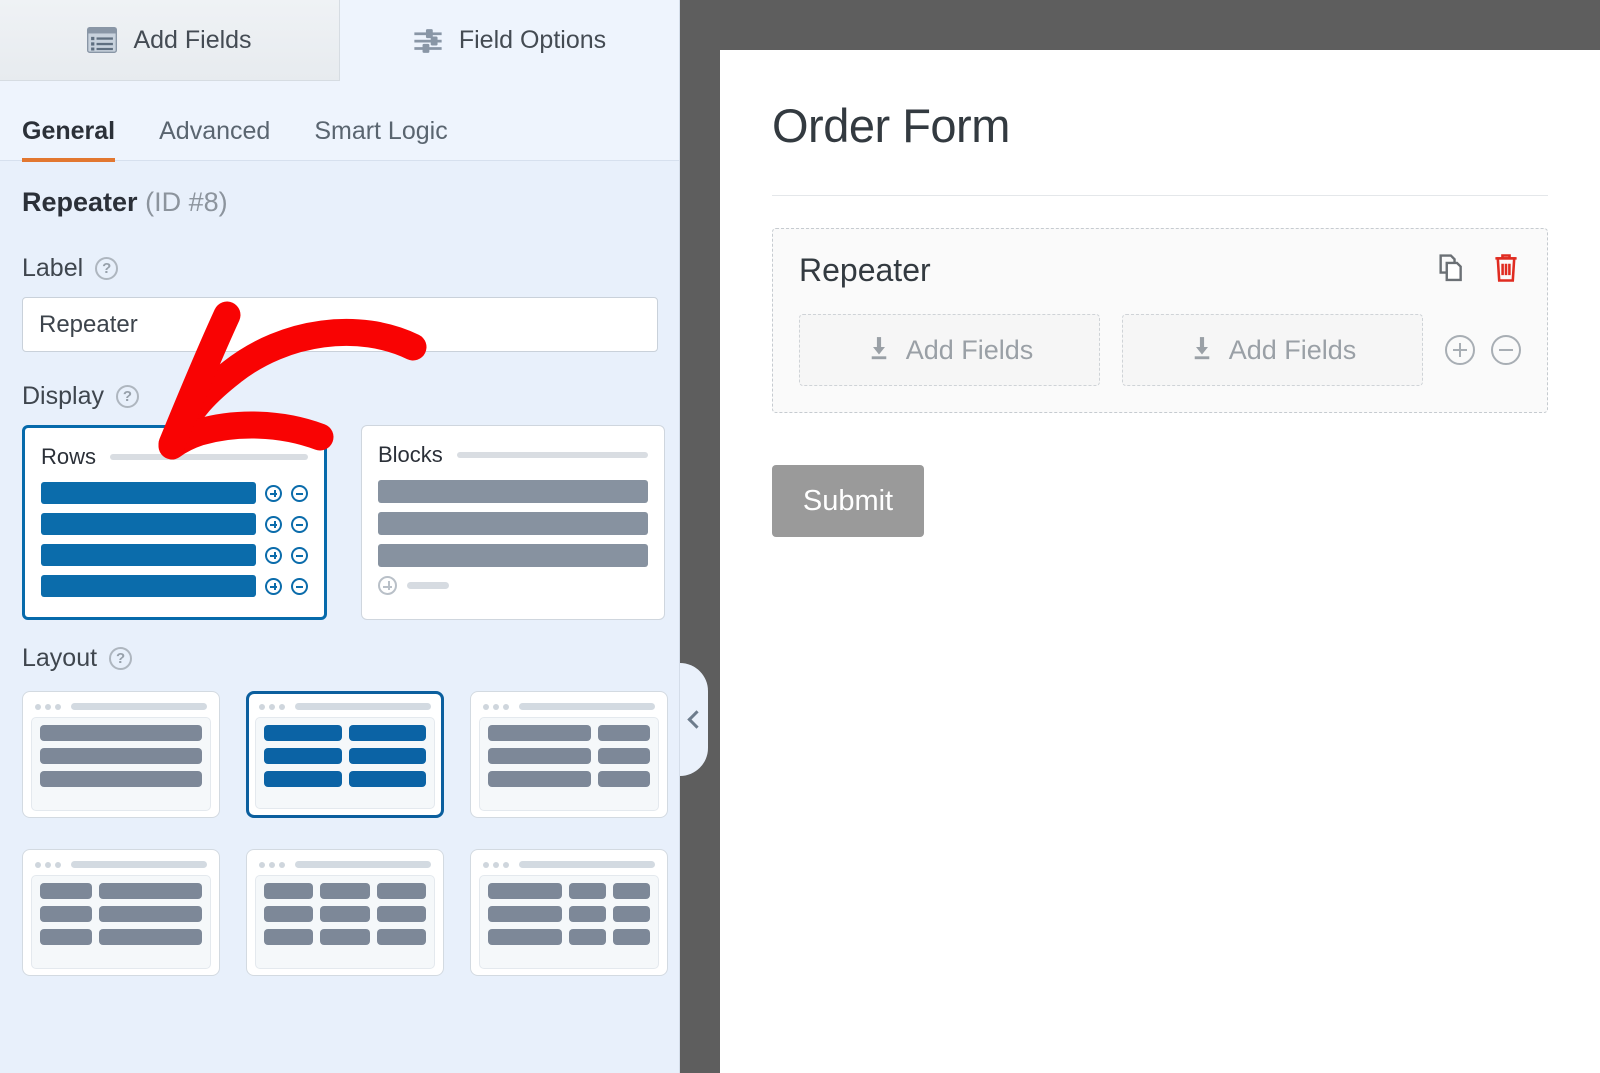 This screenshot has width=1600, height=1073. Describe the element at coordinates (121, 912) in the screenshot. I see `layout-option-two-column-narrow-wide` at that location.